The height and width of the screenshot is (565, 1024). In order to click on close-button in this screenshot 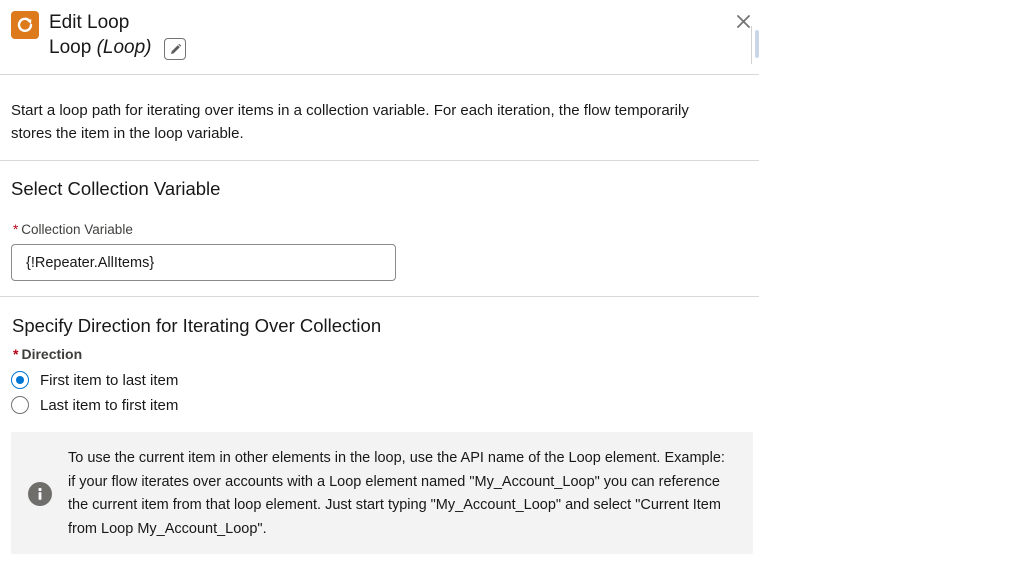, I will do `click(743, 21)`.